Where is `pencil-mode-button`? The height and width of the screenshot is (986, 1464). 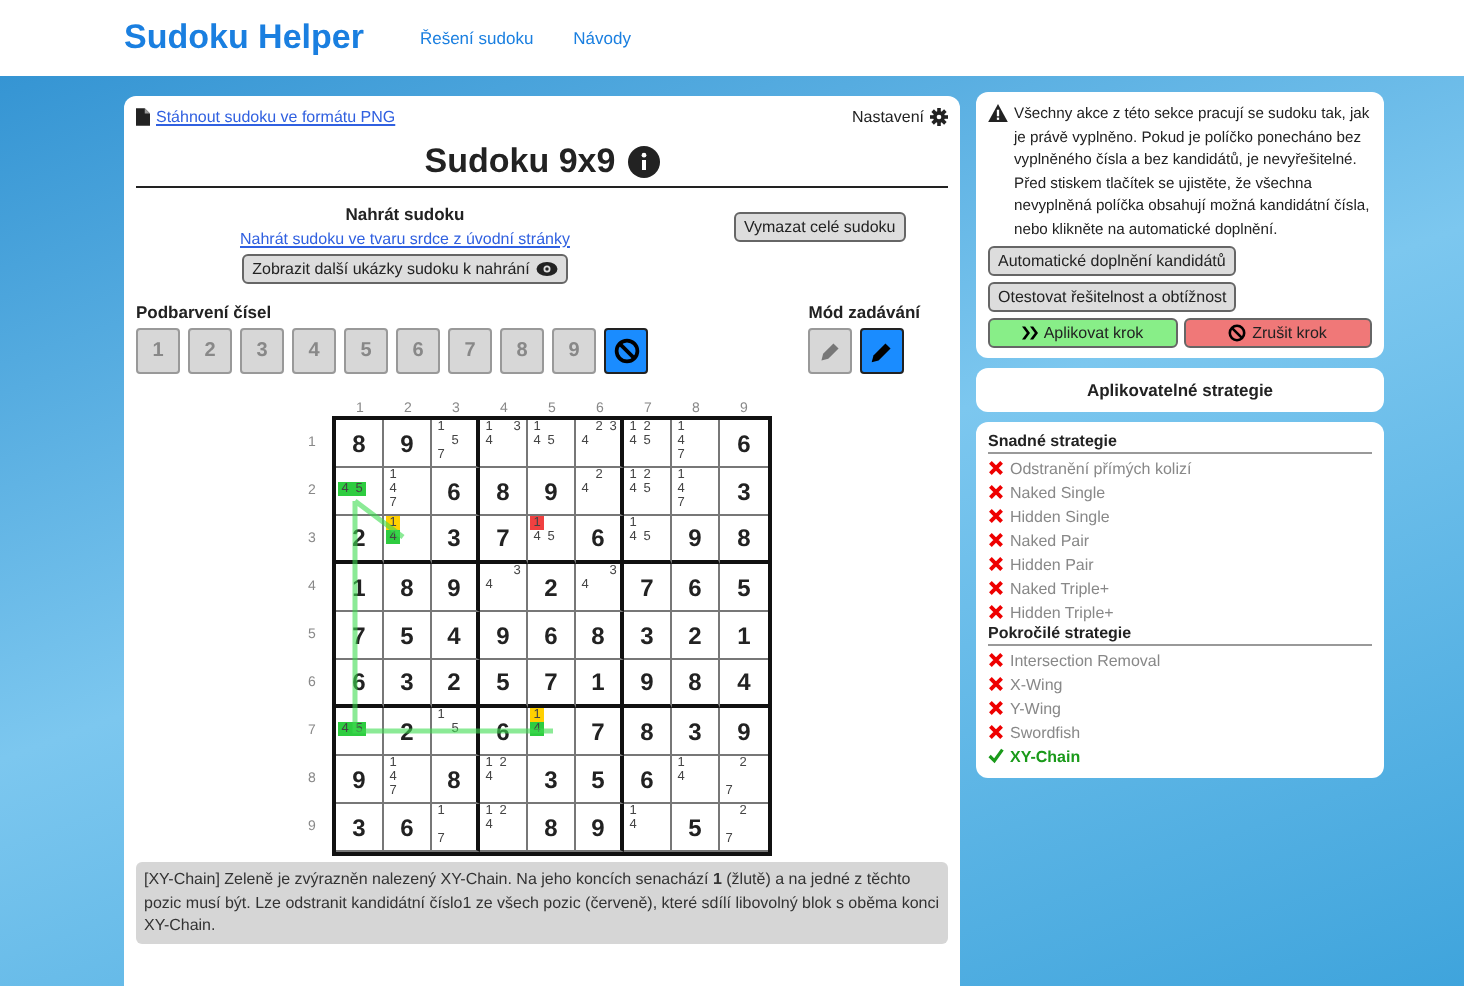
pencil-mode-button is located at coordinates (882, 351).